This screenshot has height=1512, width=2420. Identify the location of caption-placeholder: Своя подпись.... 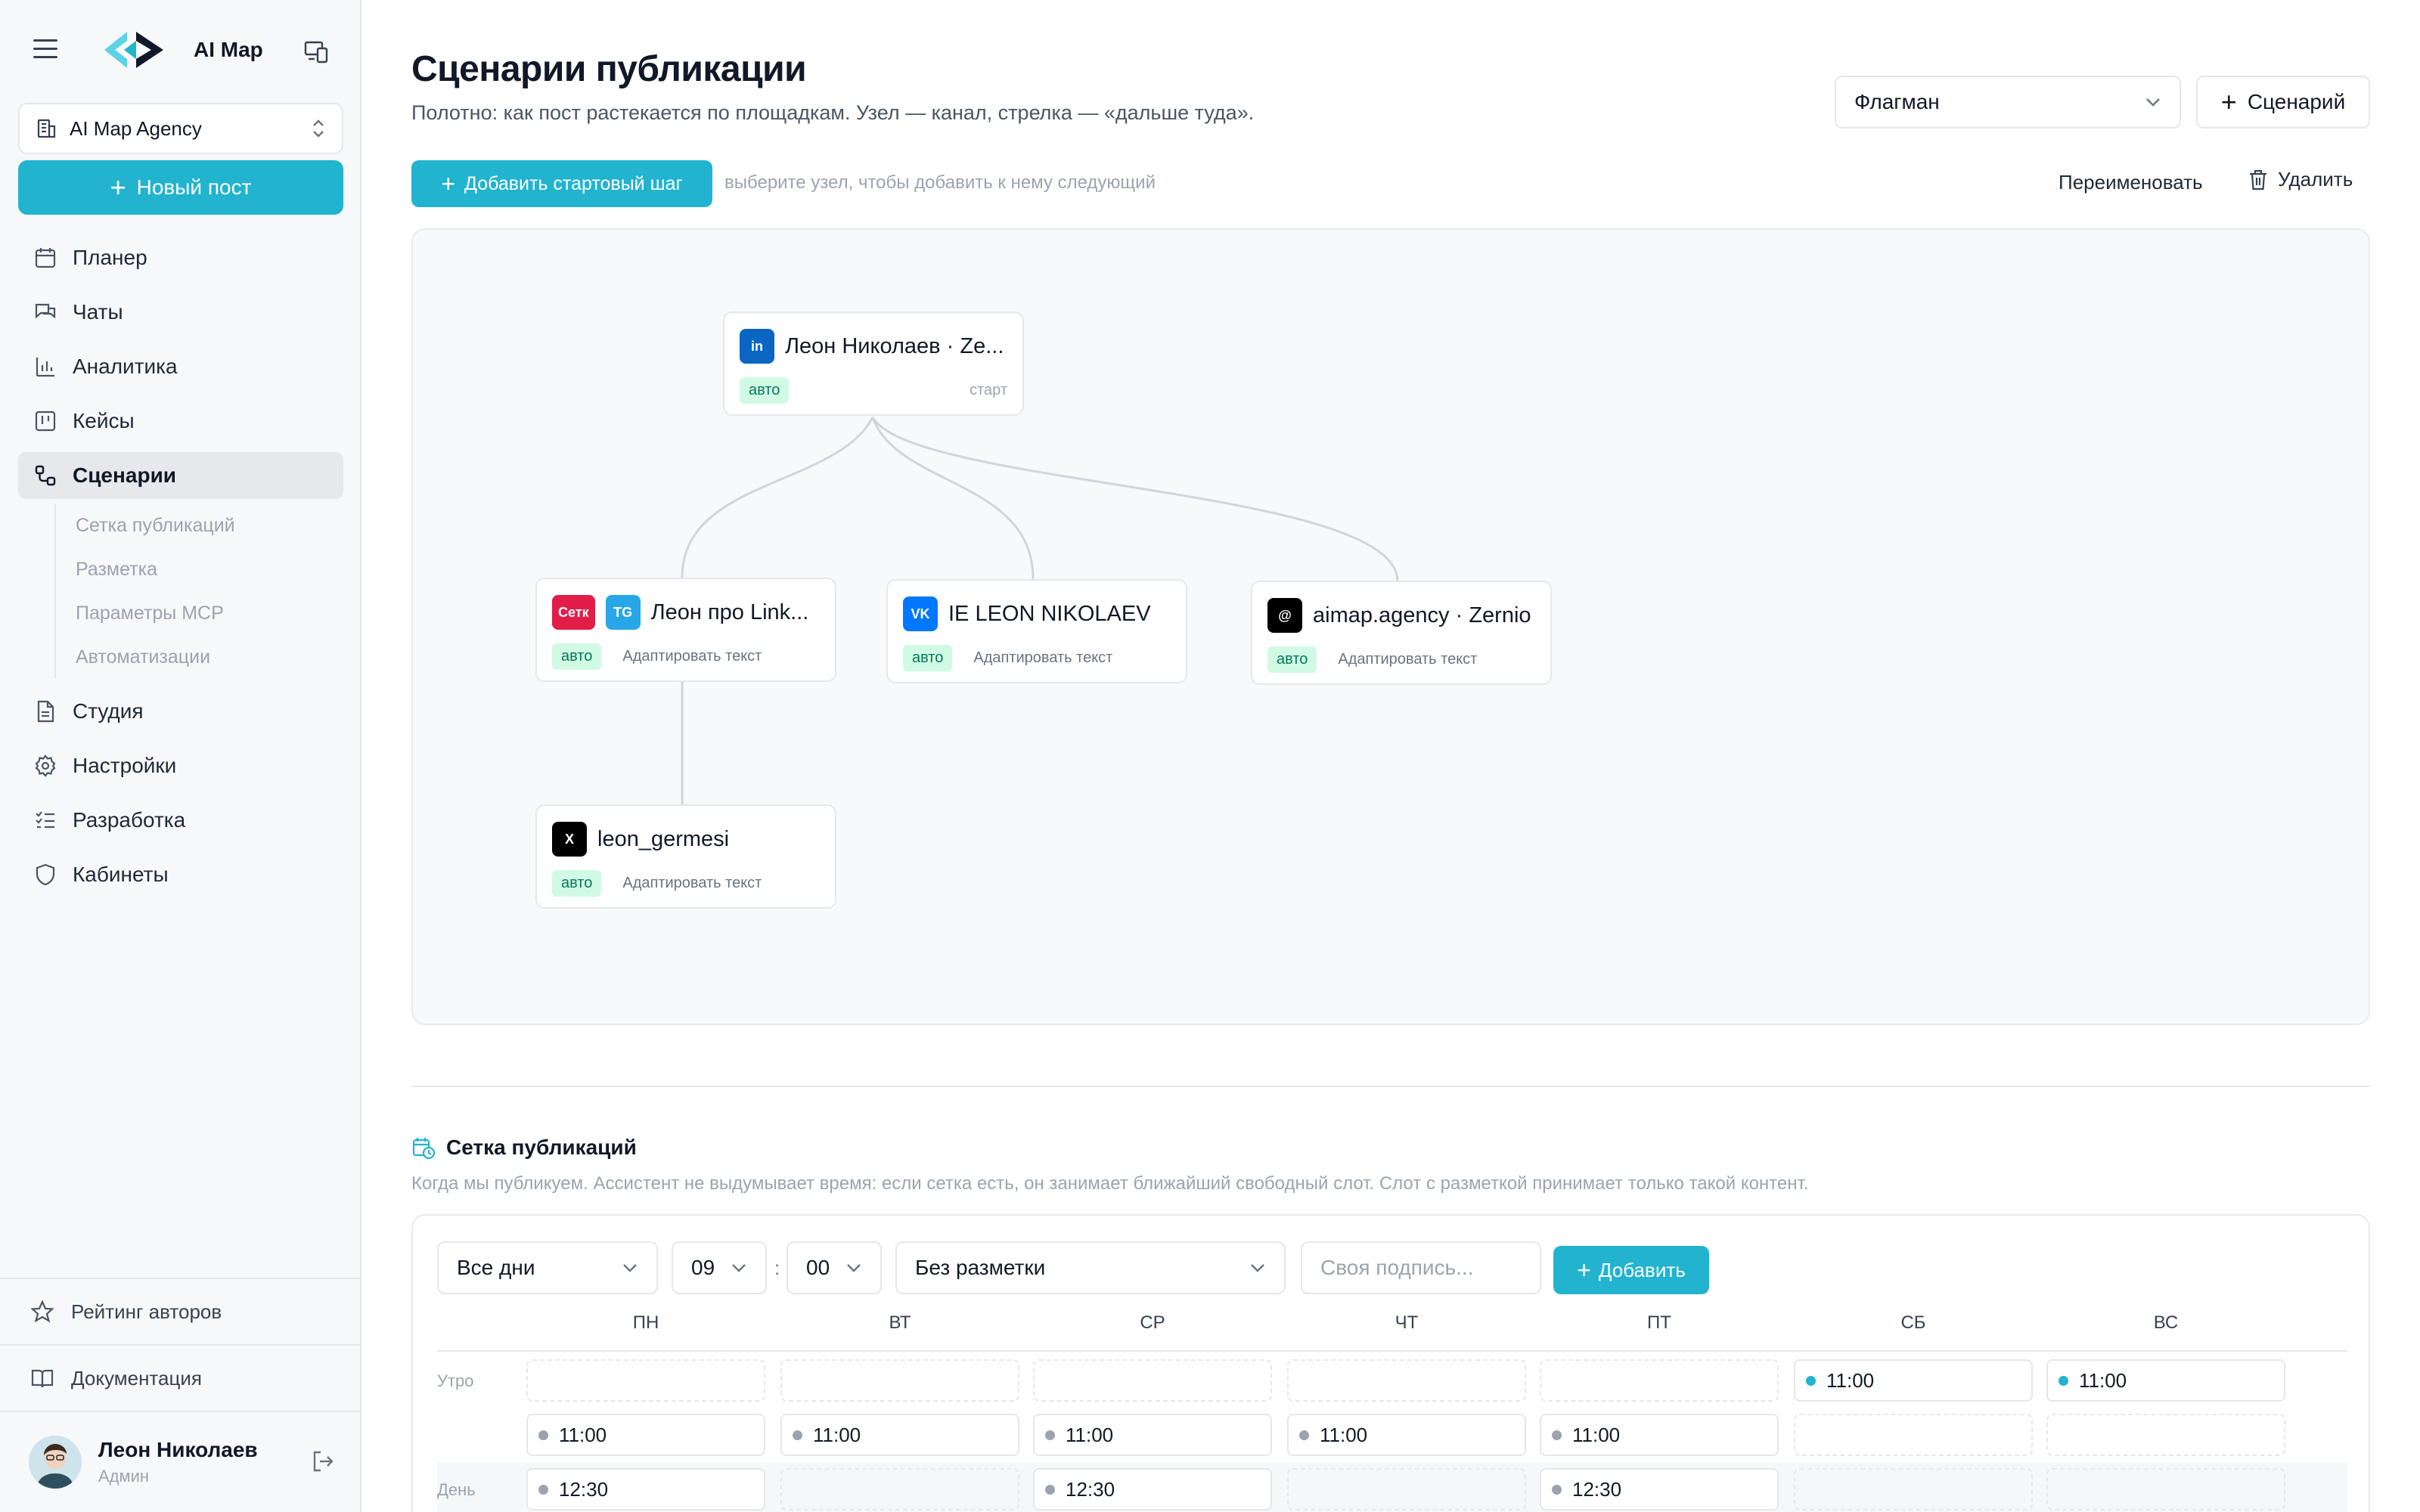
(1397, 1267).